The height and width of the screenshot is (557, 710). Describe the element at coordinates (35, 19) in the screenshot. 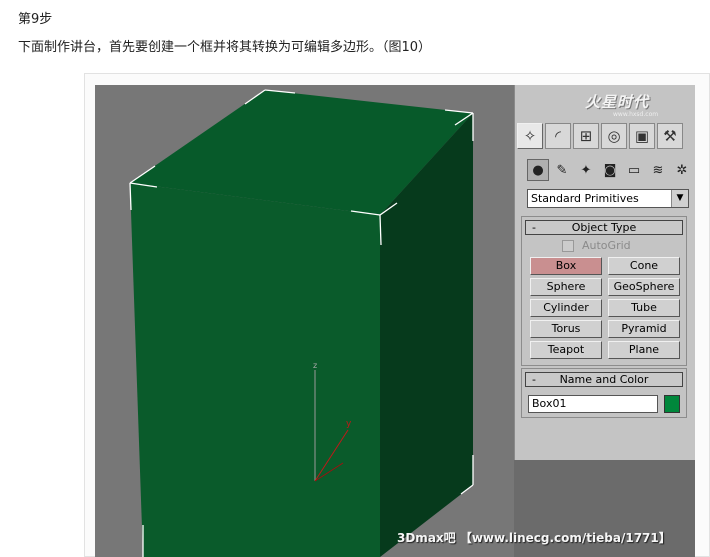

I see `step-title: 第9步` at that location.